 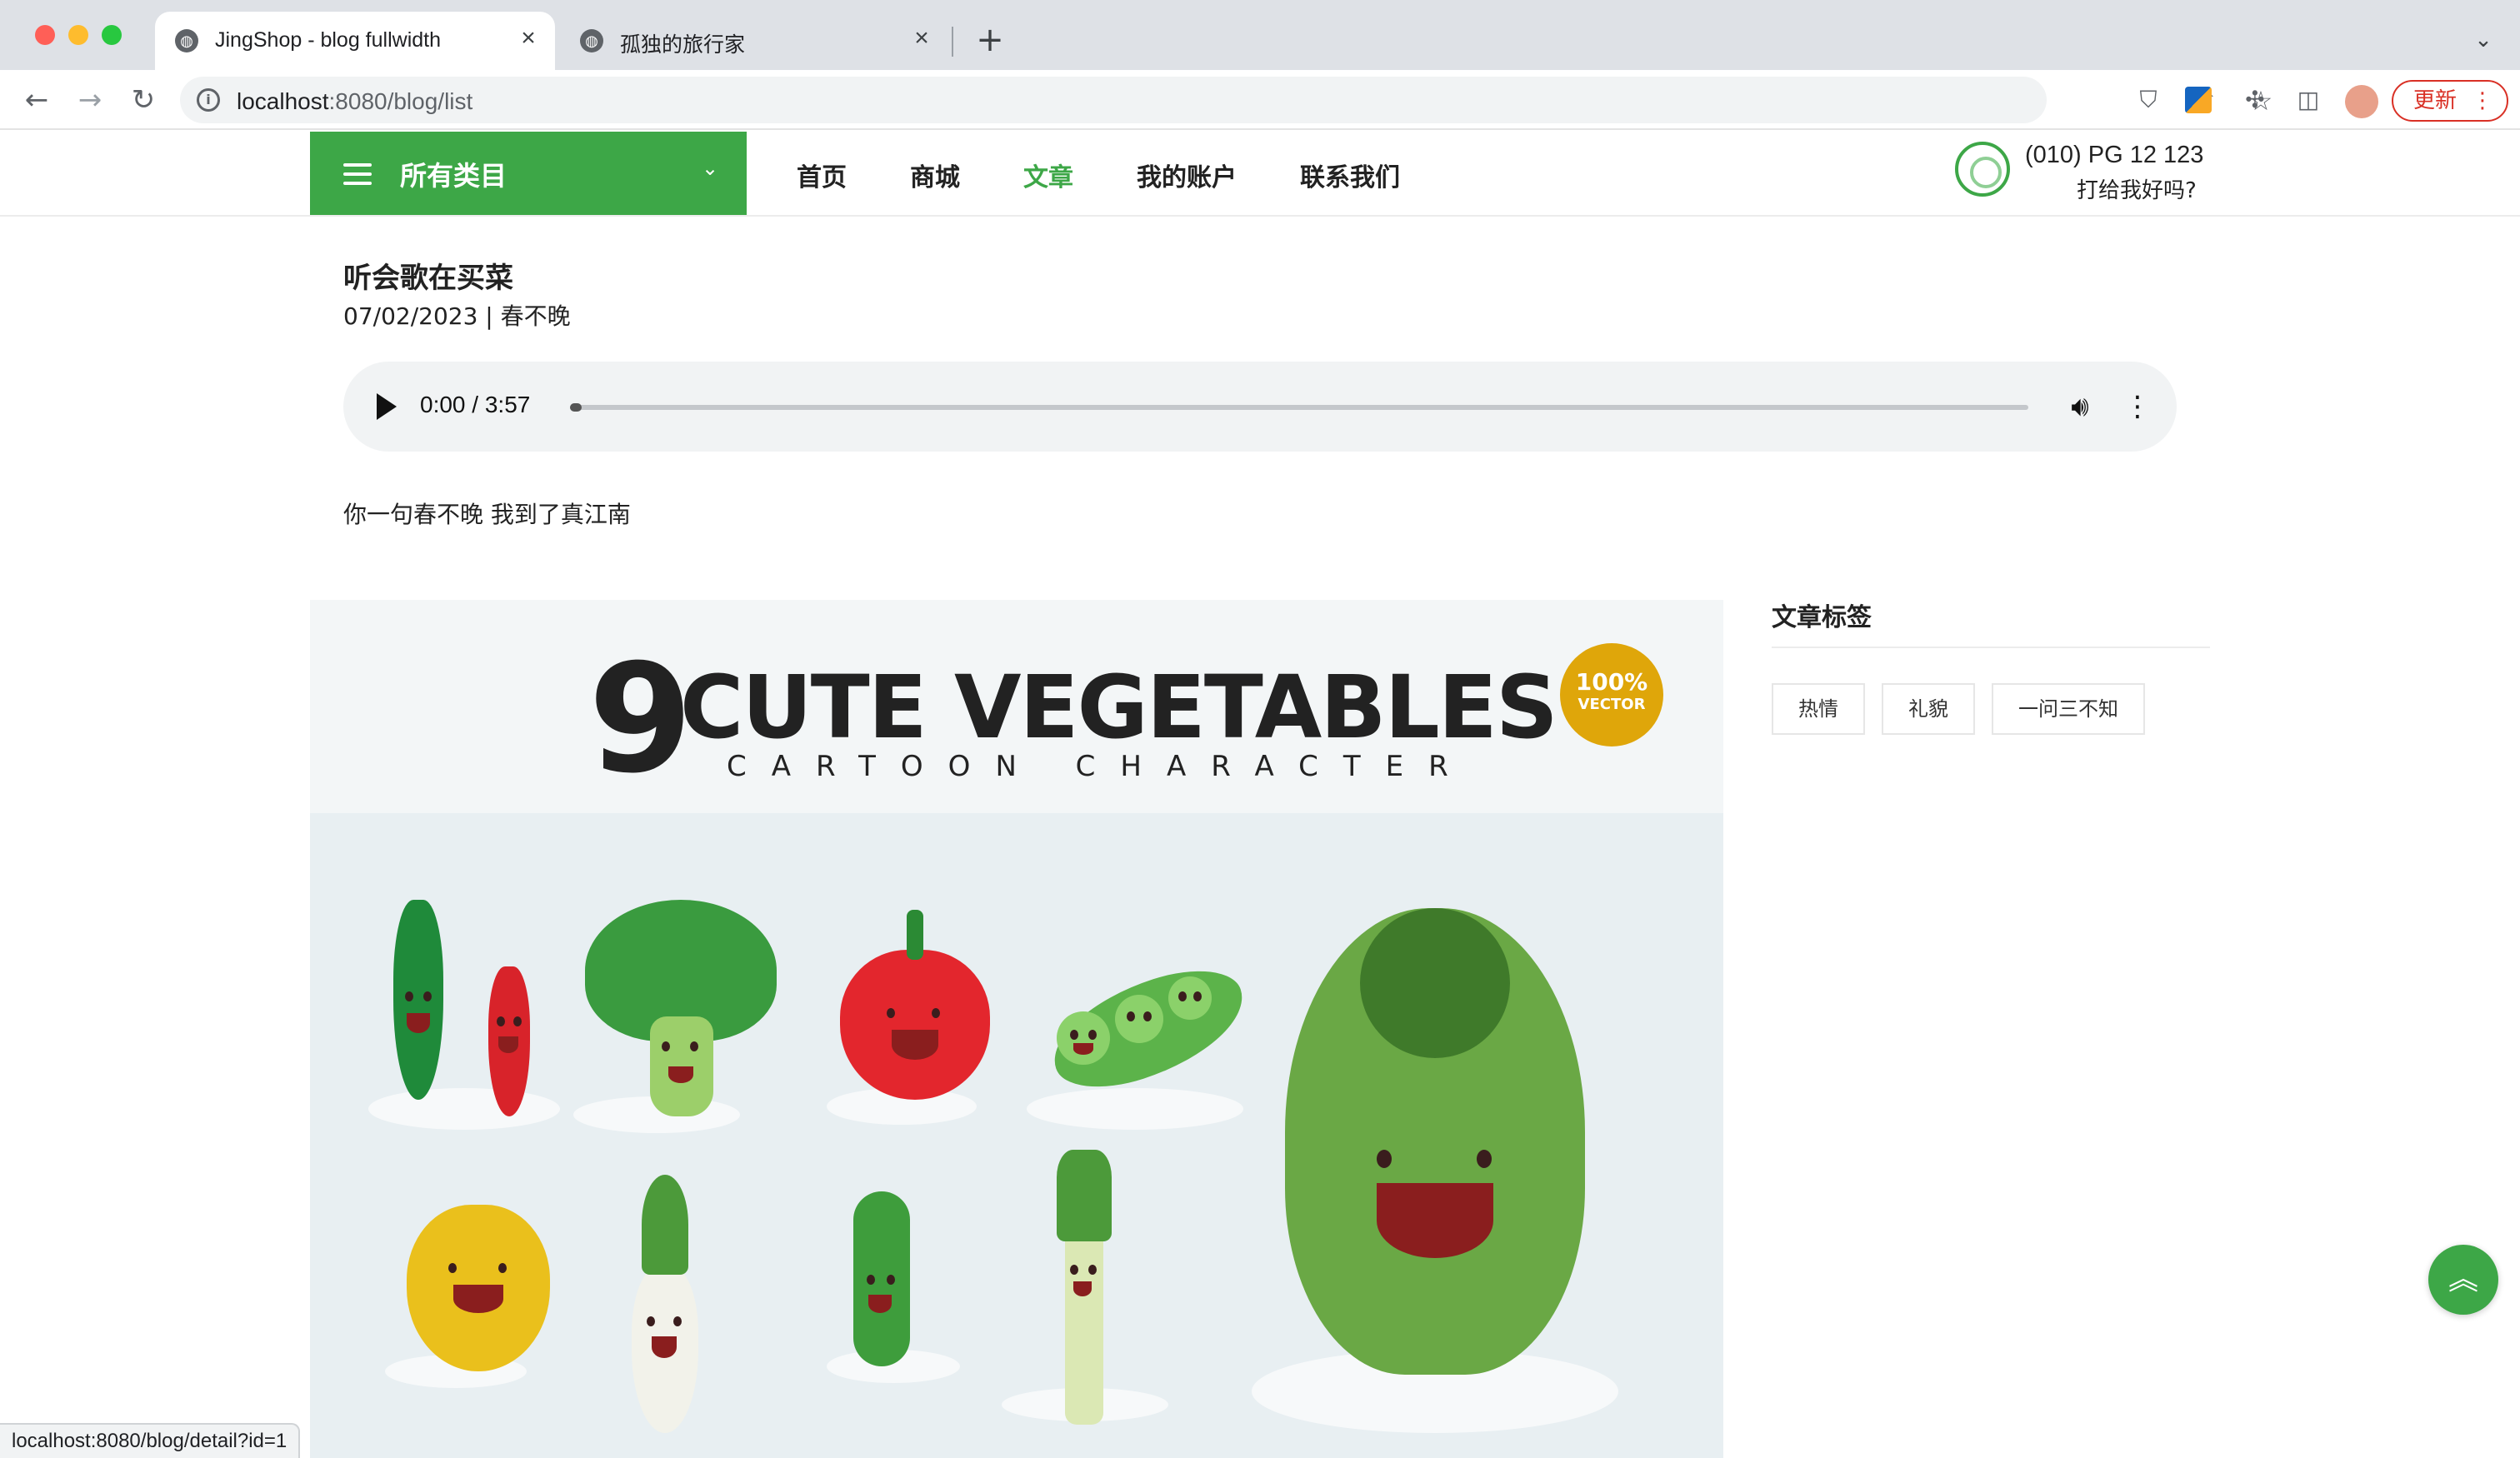 What do you see at coordinates (112, 35) in the screenshot?
I see `window-maximize-button` at bounding box center [112, 35].